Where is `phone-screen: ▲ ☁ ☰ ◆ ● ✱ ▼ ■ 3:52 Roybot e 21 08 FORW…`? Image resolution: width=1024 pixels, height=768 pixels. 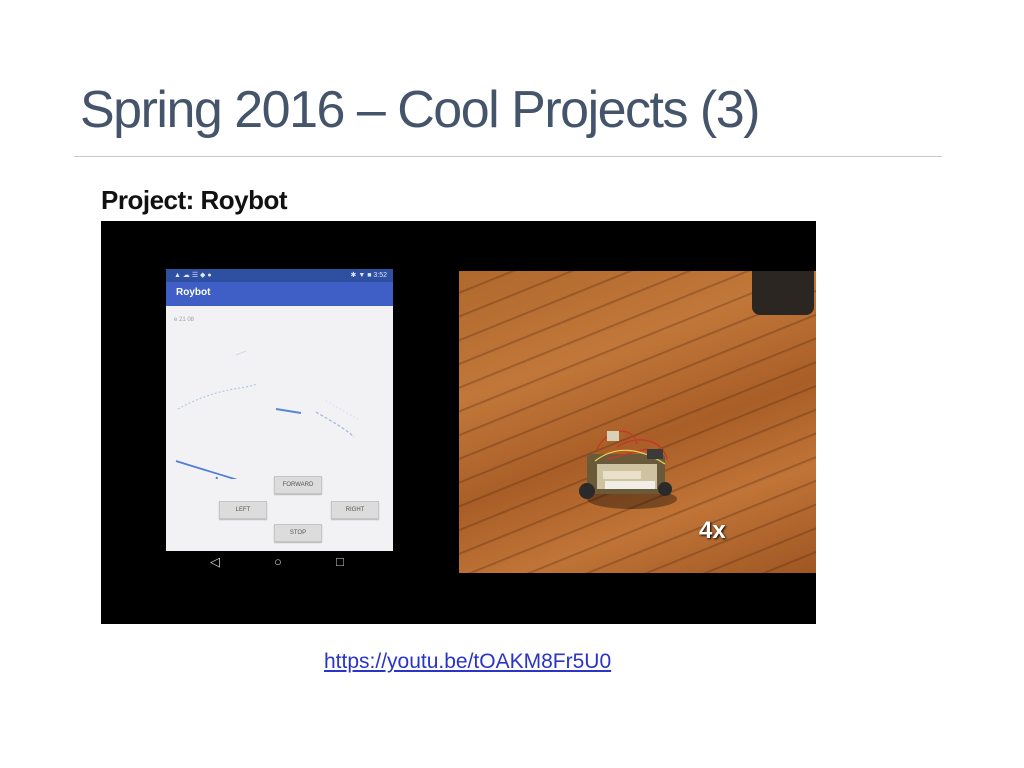 phone-screen: ▲ ☁ ☰ ◆ ● ✱ ▼ ■ 3:52 Roybot e 21 08 FORW… is located at coordinates (279, 410).